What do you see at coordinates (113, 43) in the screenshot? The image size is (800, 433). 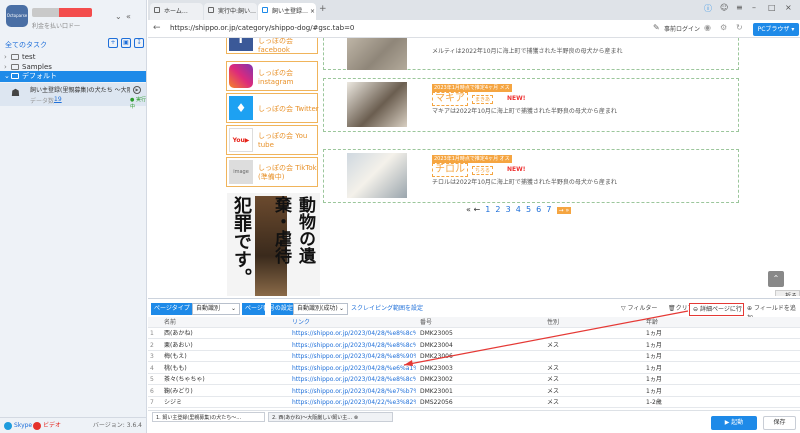 I see `new-task-icon: +` at bounding box center [113, 43].